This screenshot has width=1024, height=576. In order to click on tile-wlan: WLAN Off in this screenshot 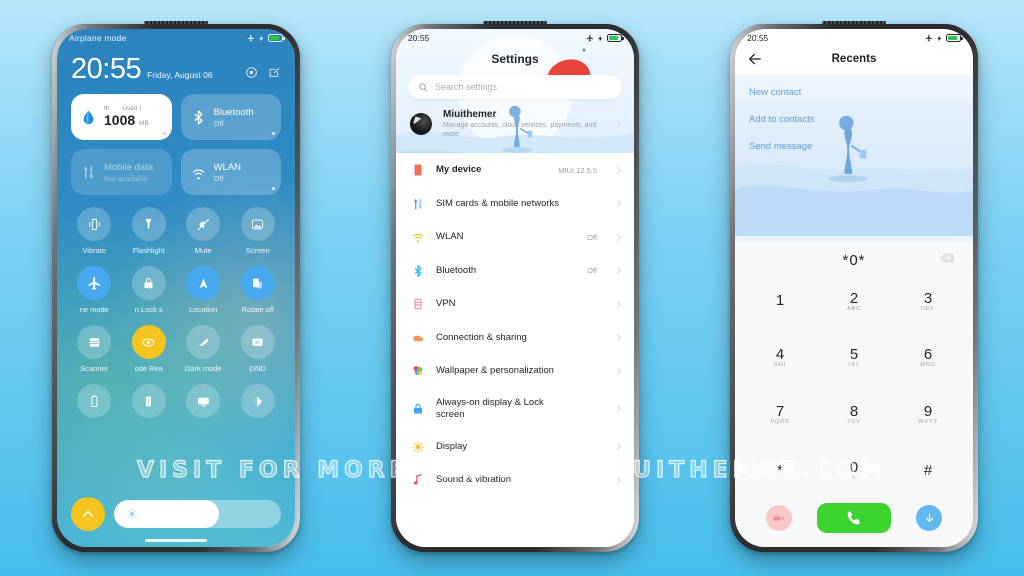, I will do `click(230, 172)`.